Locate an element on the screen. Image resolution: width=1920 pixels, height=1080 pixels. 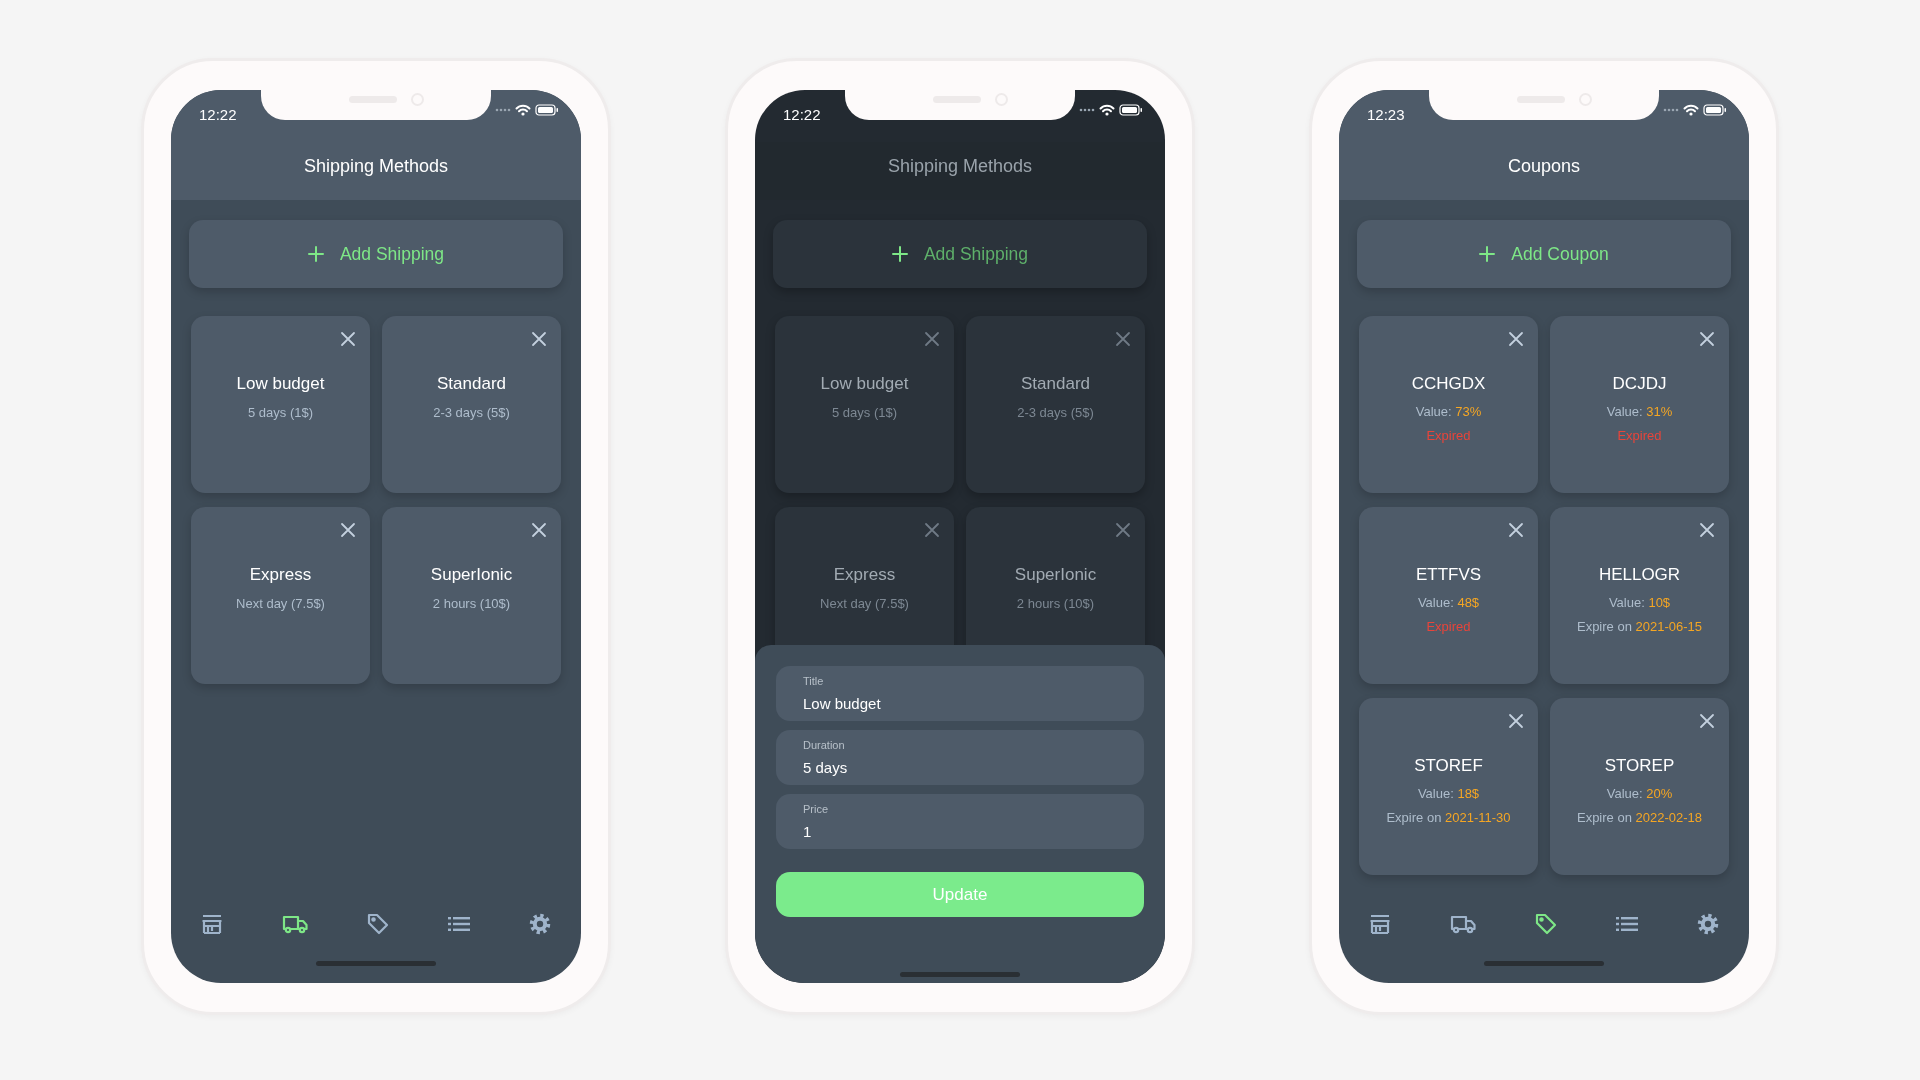
screen-title: Shipping Methods is located at coordinates (376, 166).